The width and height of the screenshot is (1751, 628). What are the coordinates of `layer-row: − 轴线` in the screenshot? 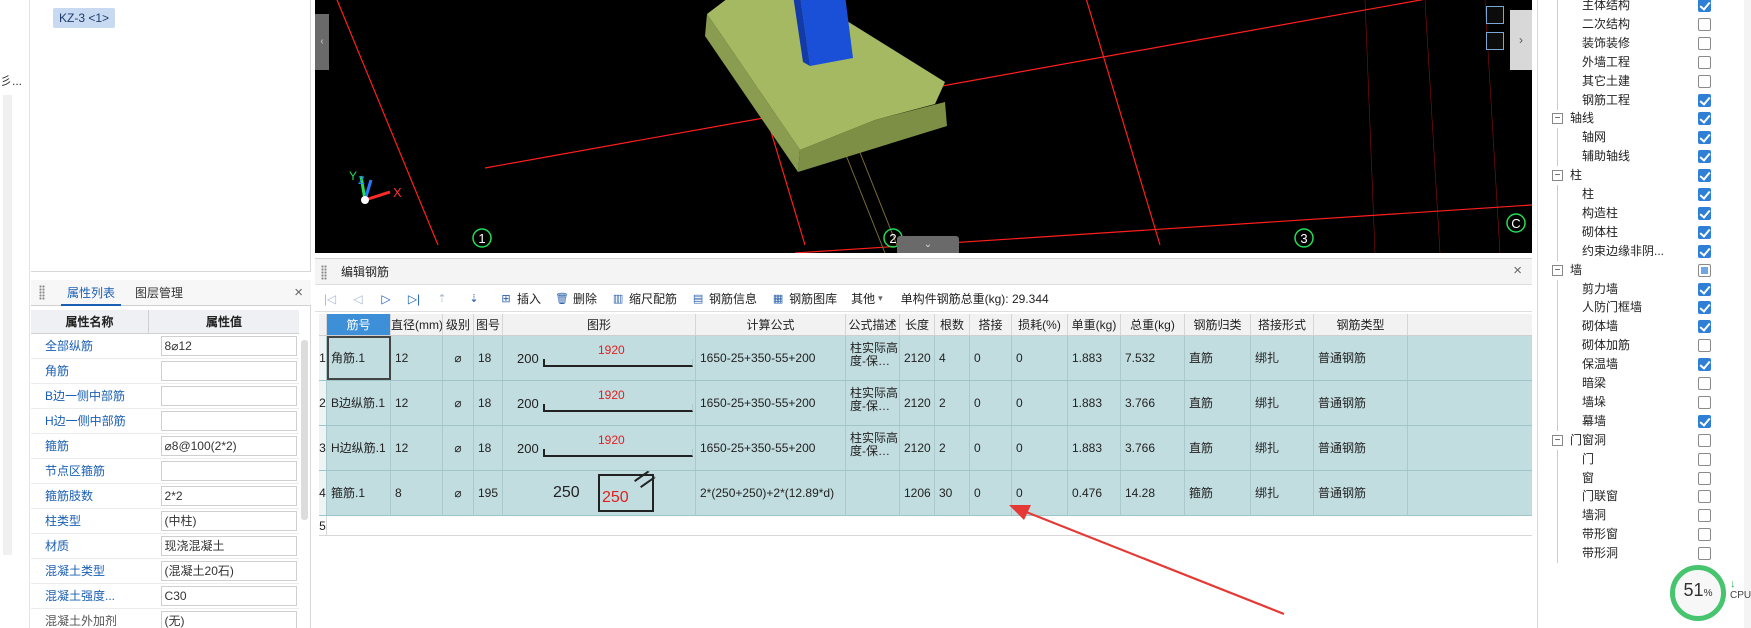 It's located at (1644, 118).